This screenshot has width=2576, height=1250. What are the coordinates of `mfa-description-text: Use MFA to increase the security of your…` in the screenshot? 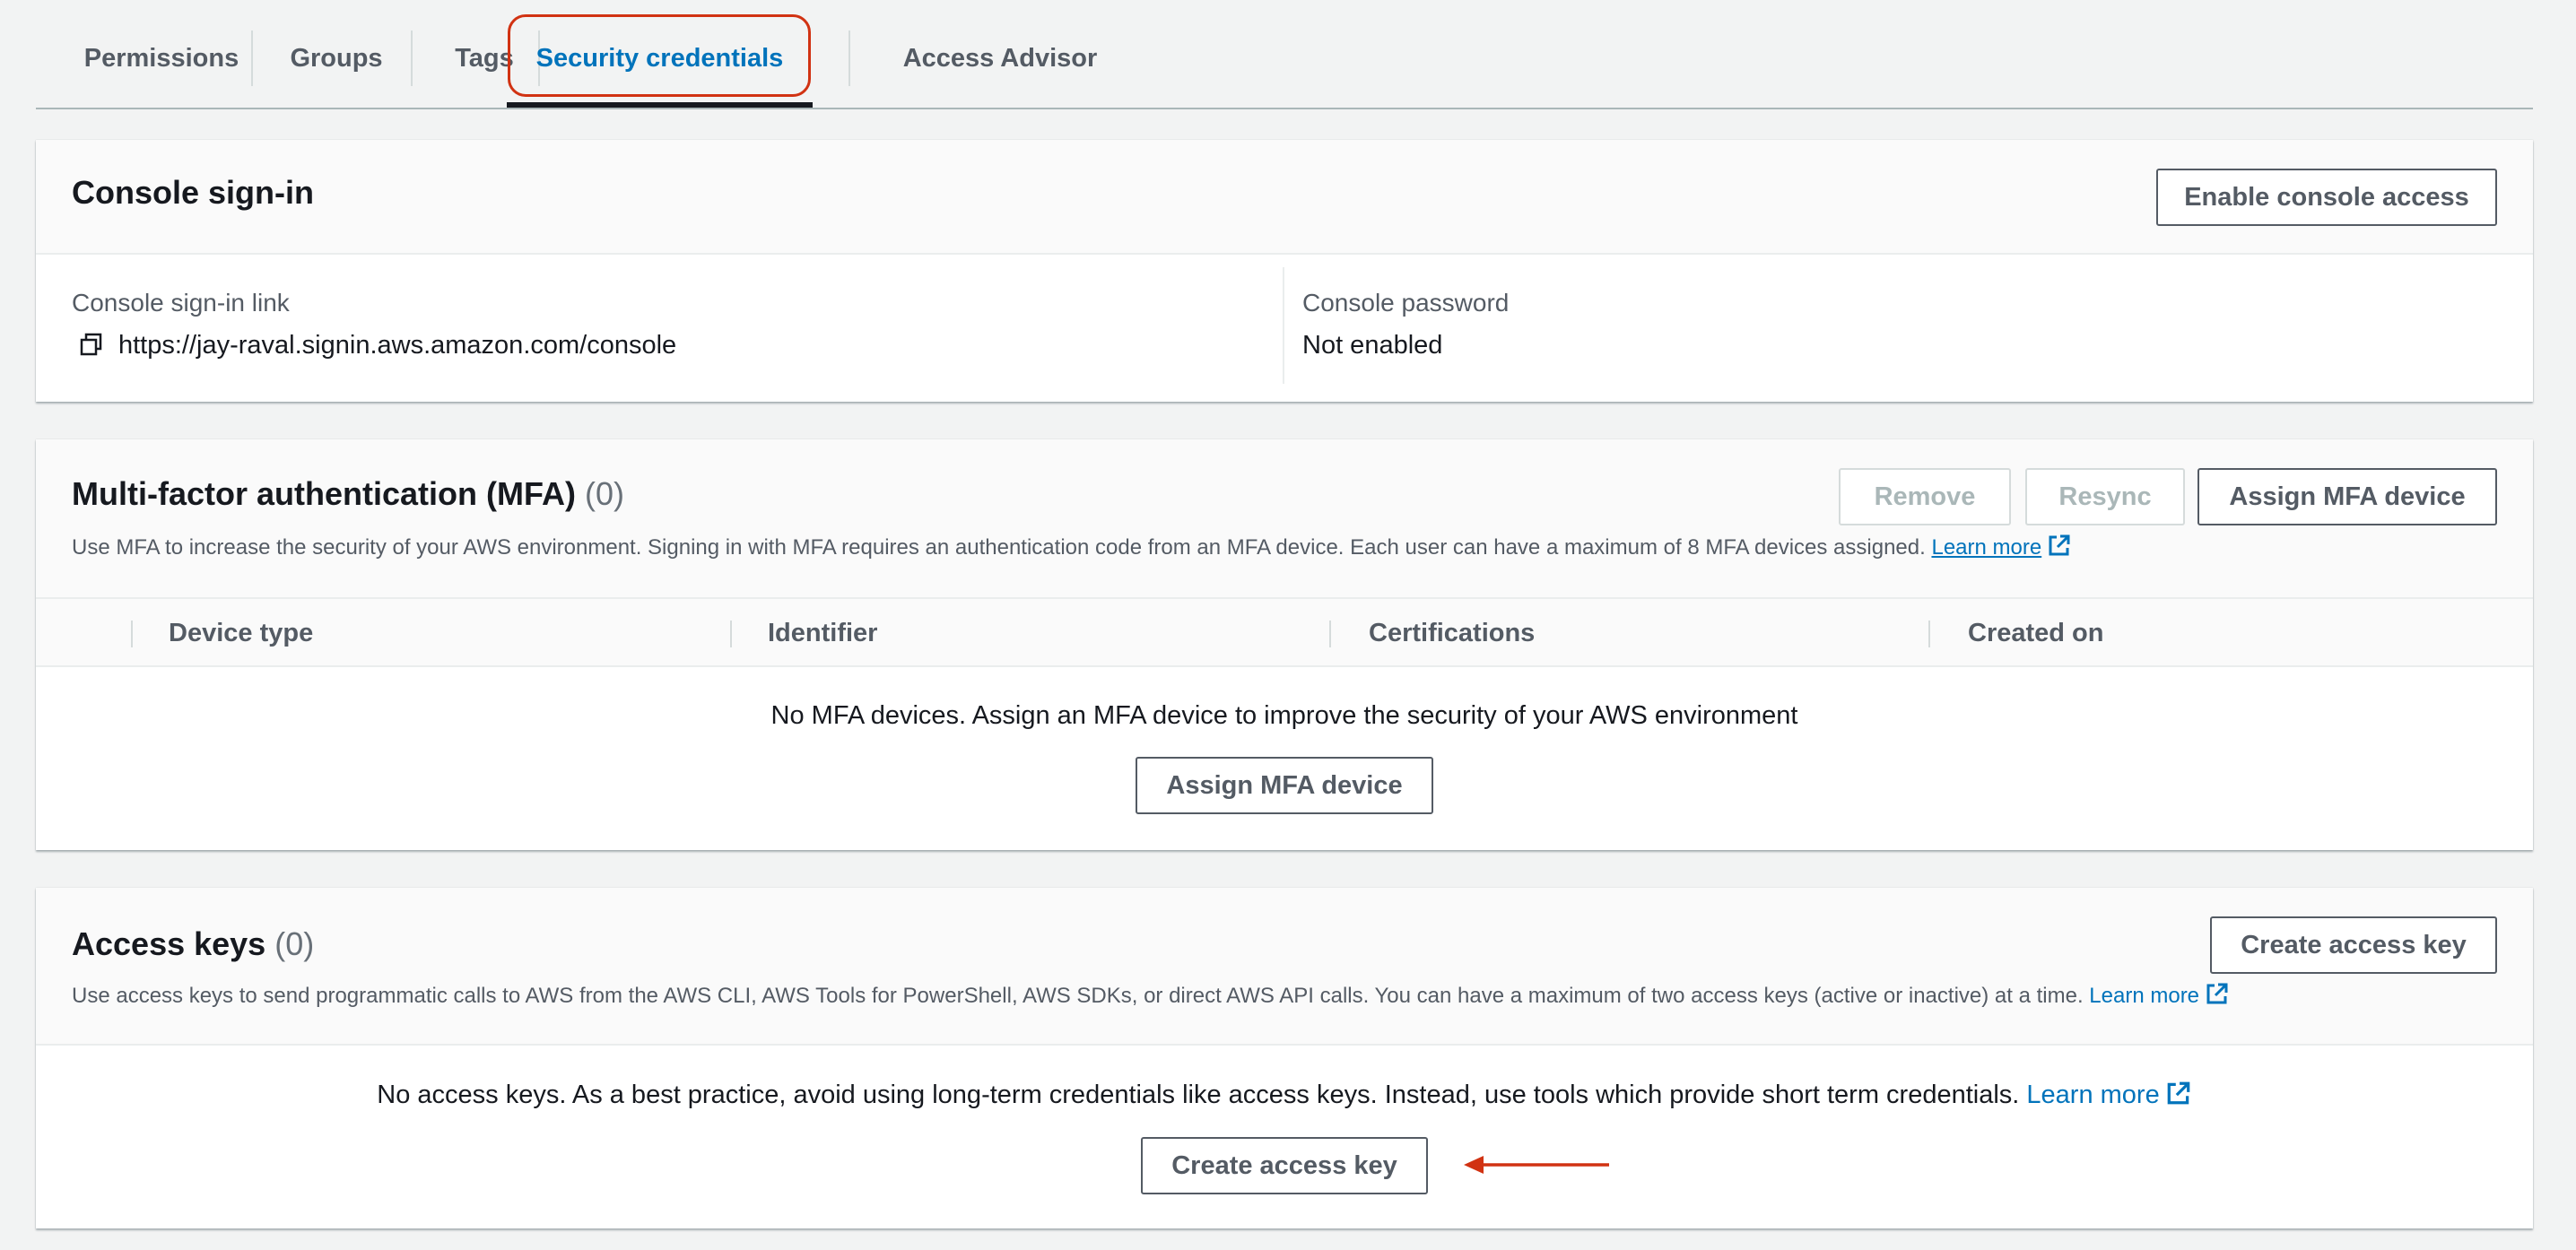 It's located at (999, 547).